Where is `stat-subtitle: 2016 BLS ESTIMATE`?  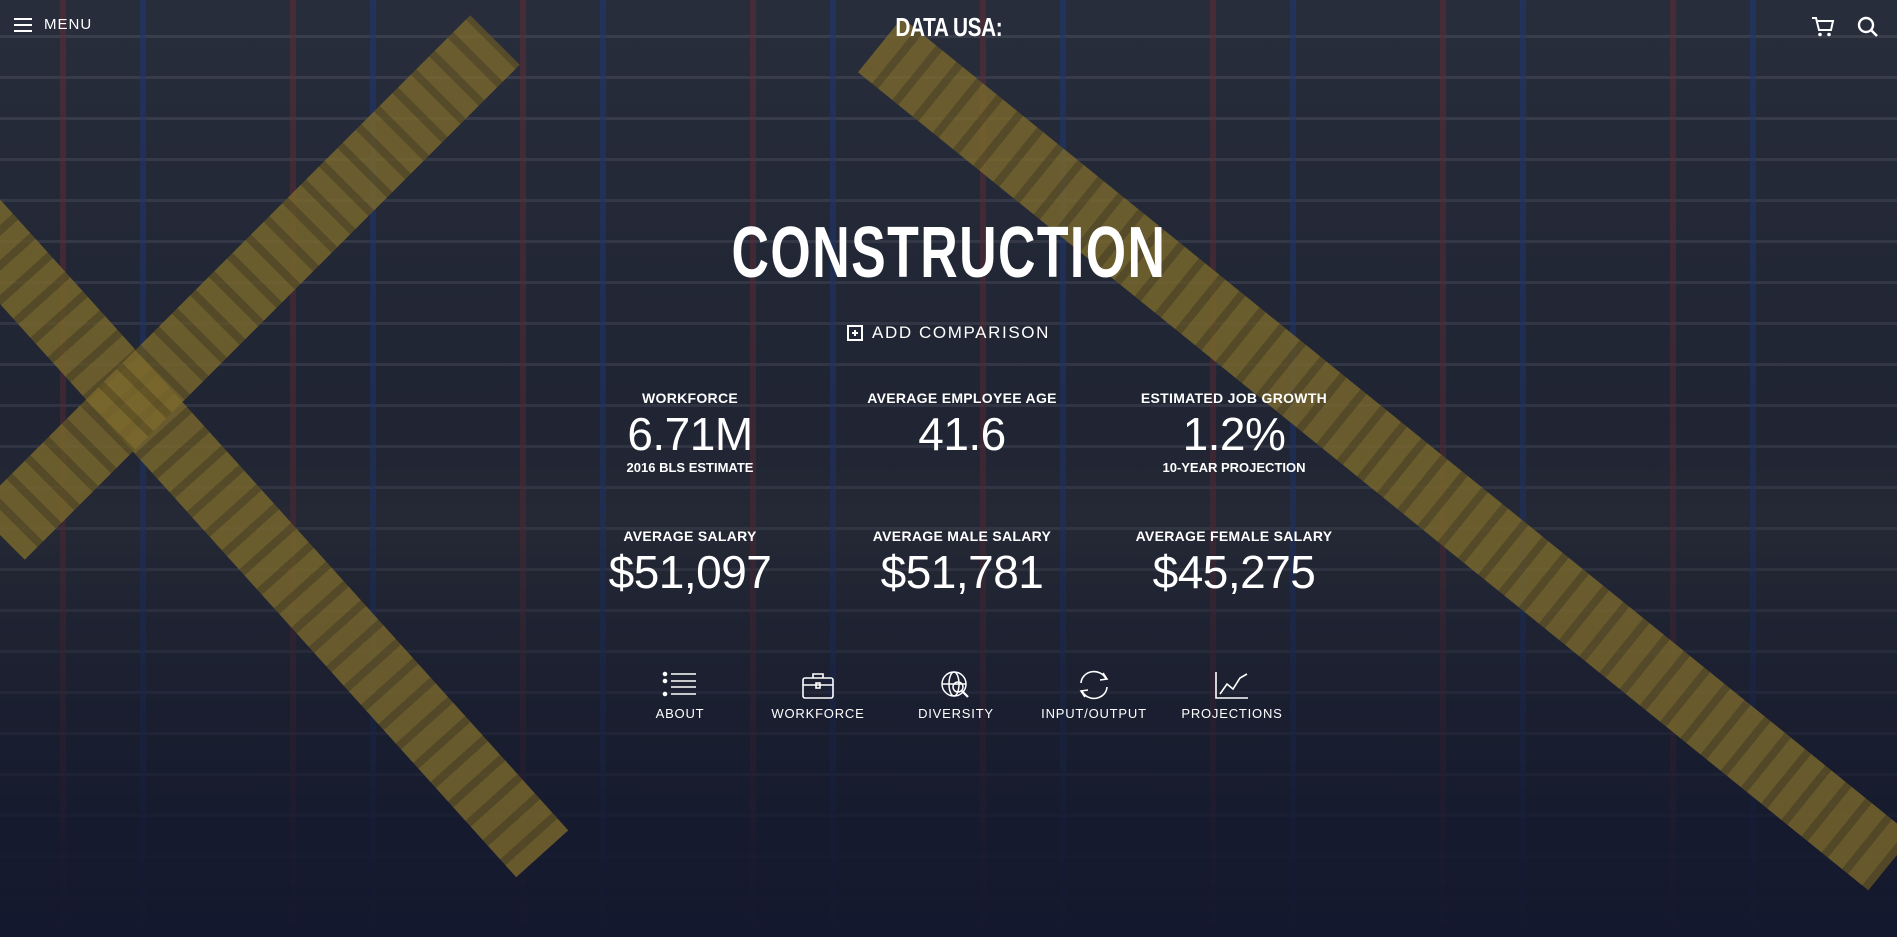 stat-subtitle: 2016 BLS ESTIMATE is located at coordinates (690, 467).